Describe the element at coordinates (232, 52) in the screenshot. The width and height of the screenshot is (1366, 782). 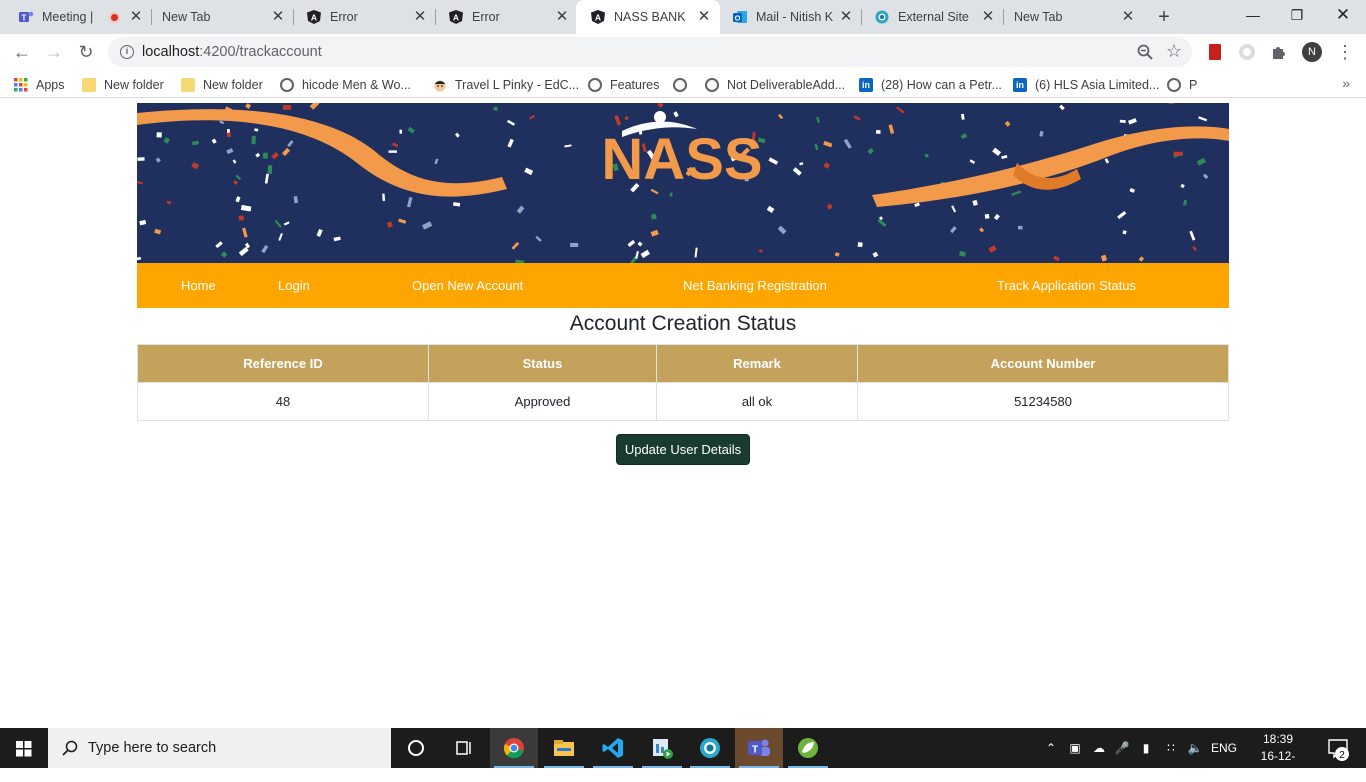
I see `url-text: localhost:4200/trackaccount` at that location.